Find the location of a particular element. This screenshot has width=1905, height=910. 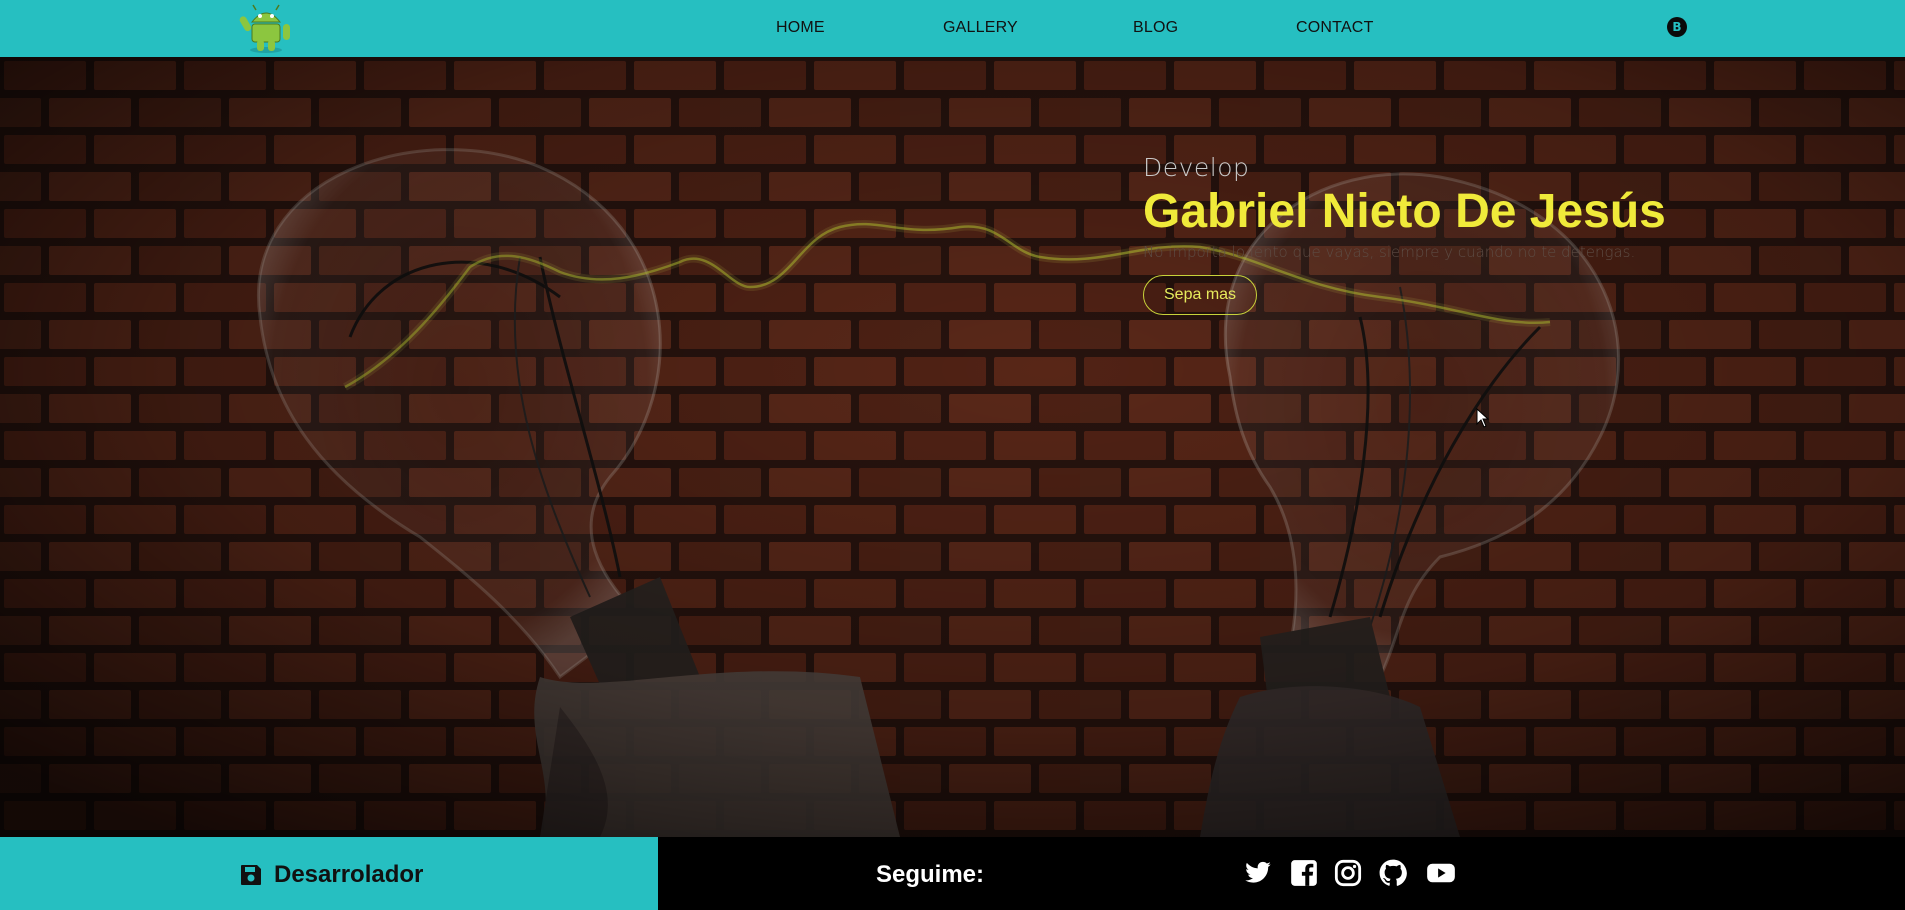

twitter-icon is located at coordinates (1258, 873).